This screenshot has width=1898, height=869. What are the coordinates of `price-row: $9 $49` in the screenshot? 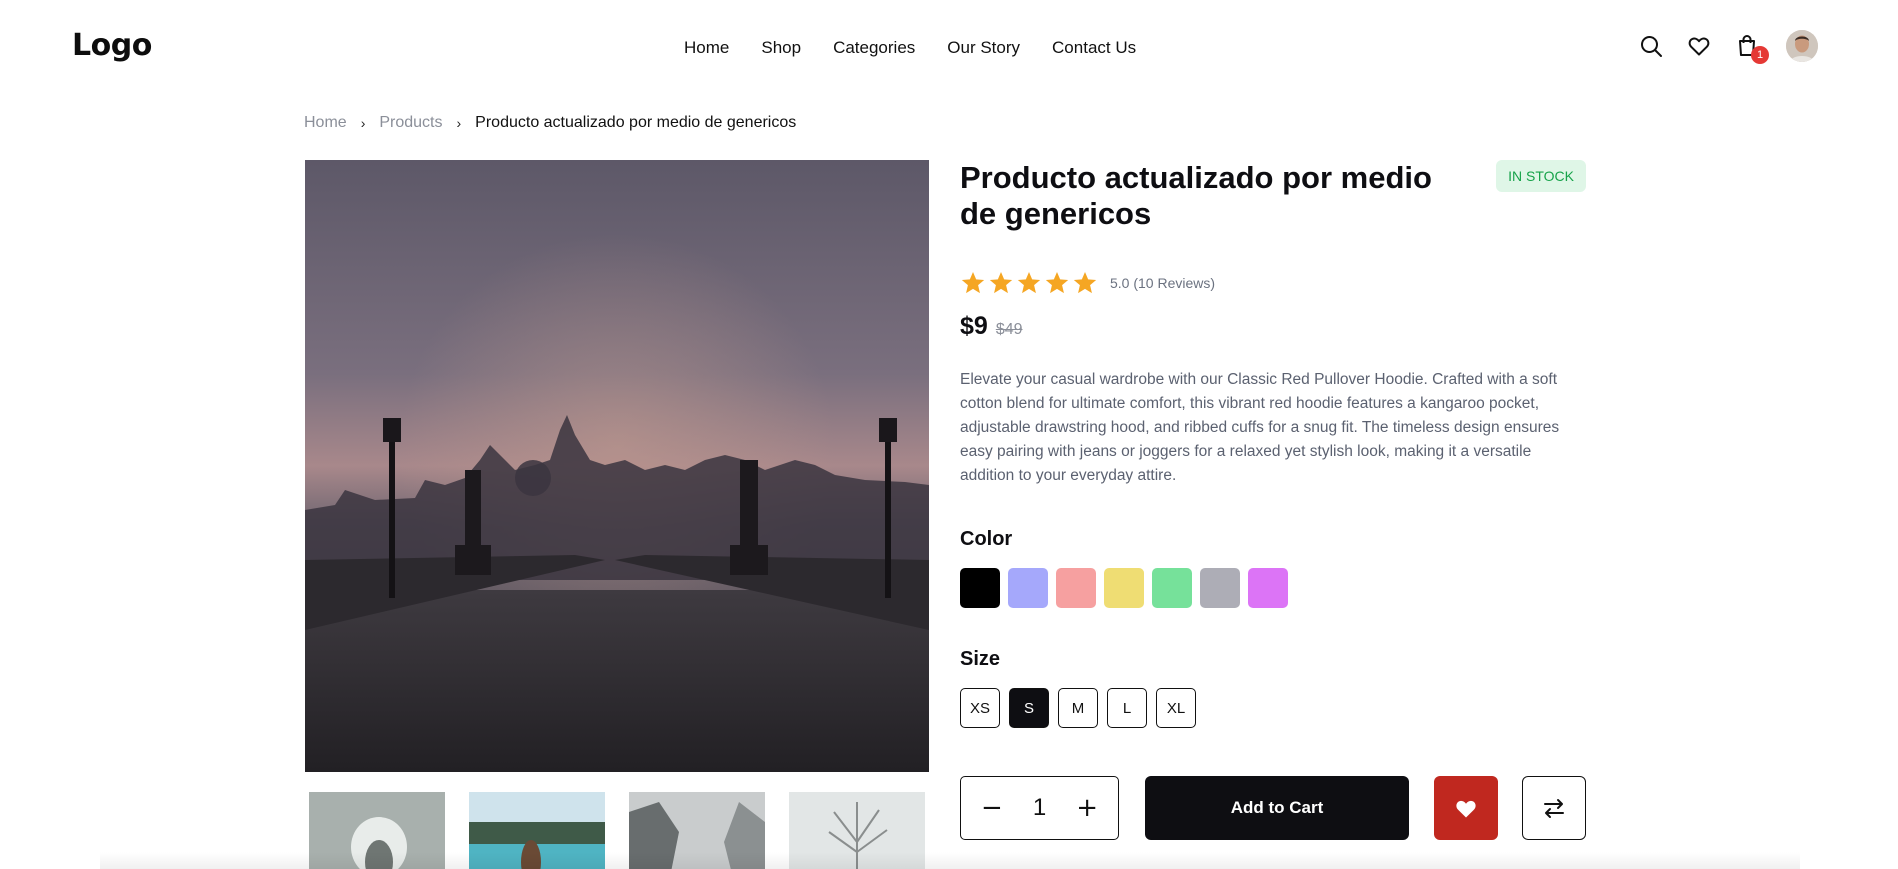 It's located at (991, 326).